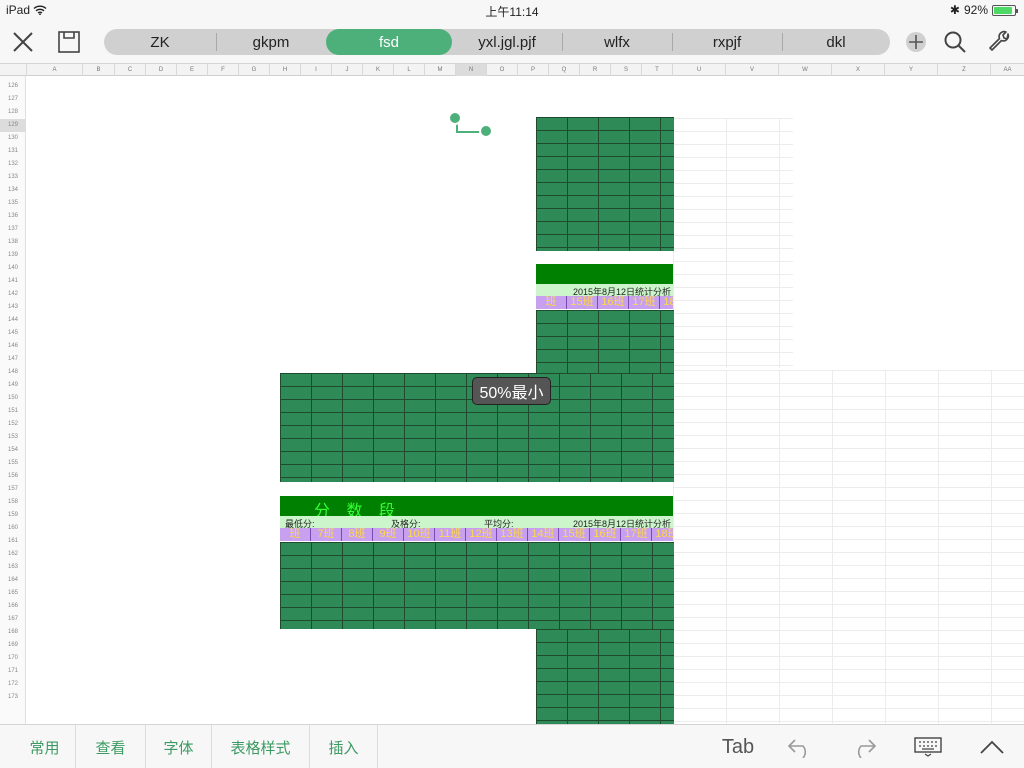  Describe the element at coordinates (179, 746) in the screenshot. I see `tab-font: 字体` at that location.